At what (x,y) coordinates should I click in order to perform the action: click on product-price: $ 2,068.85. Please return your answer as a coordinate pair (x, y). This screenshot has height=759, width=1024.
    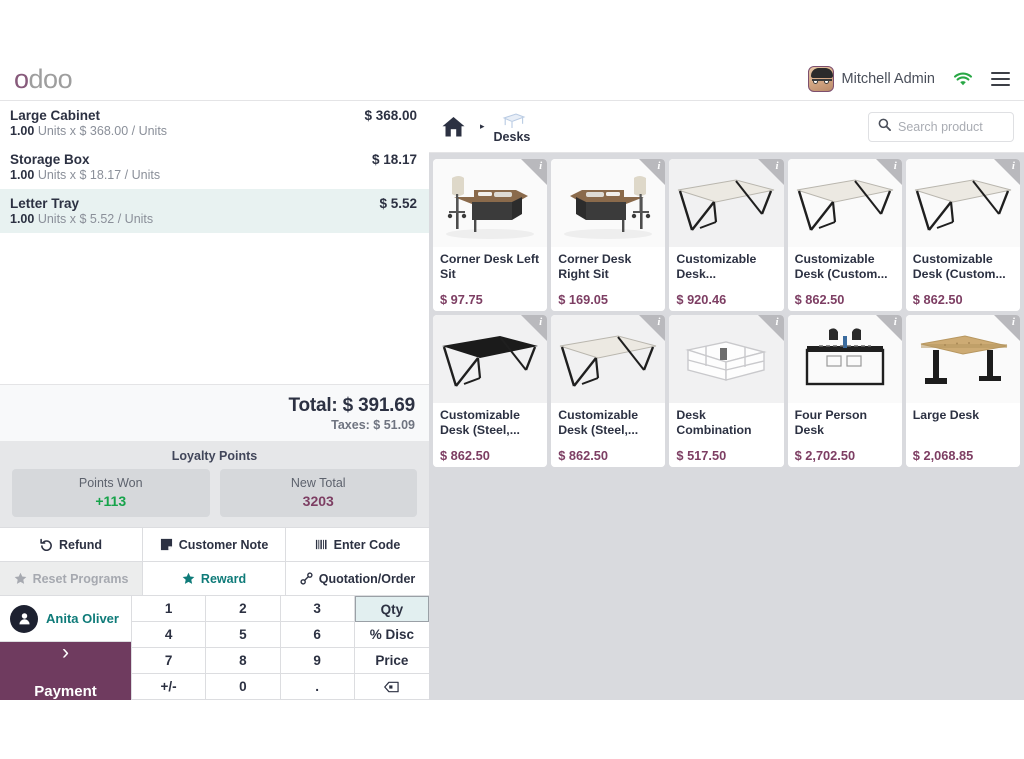
    Looking at the image, I should click on (943, 455).